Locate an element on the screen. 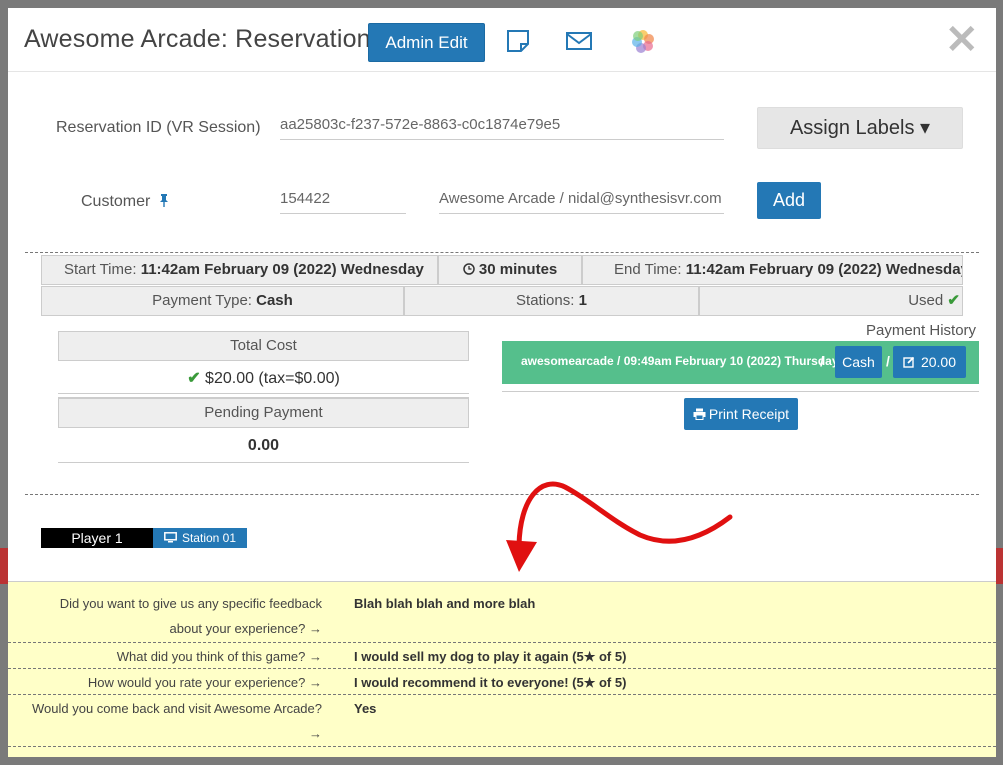 Image resolution: width=1003 pixels, height=765 pixels. edit-icon is located at coordinates (909, 362).